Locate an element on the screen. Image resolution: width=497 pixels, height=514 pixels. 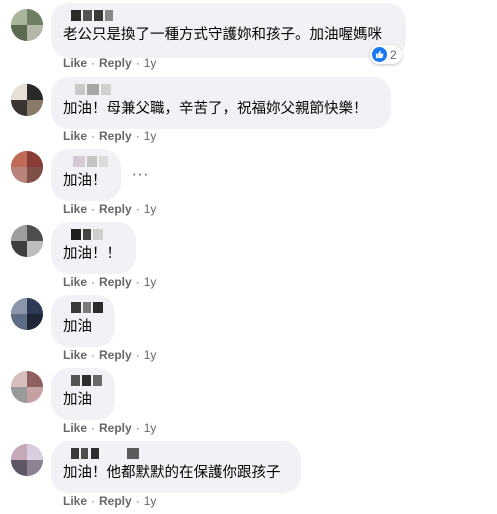
reaction-count: 2 is located at coordinates (393, 54).